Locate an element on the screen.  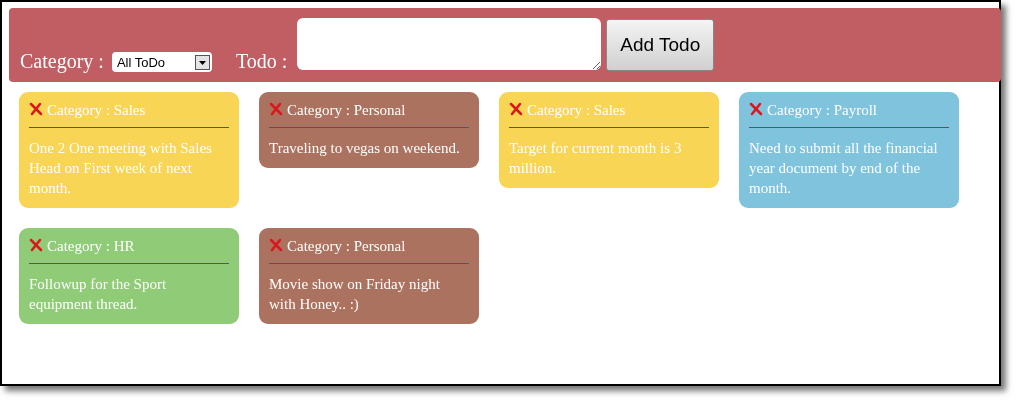
todo-text: Need to submit all the financial year document by end of the month. is located at coordinates (844, 168).